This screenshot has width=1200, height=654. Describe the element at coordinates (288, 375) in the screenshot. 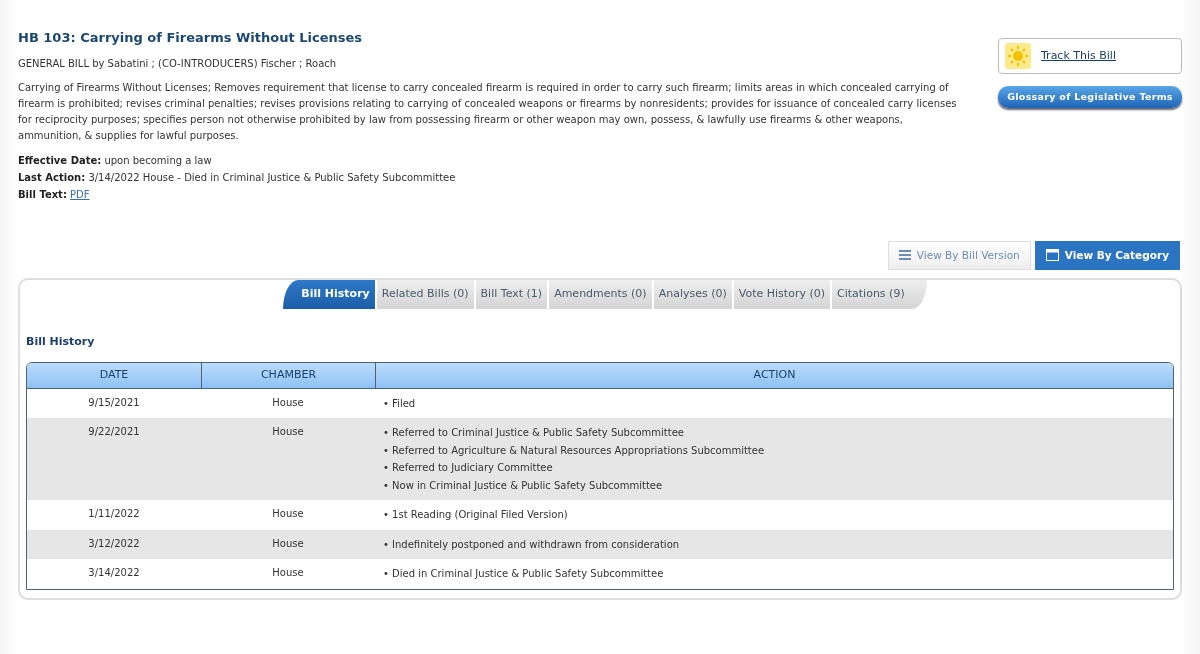

I see `column-header: CHAMBER` at that location.